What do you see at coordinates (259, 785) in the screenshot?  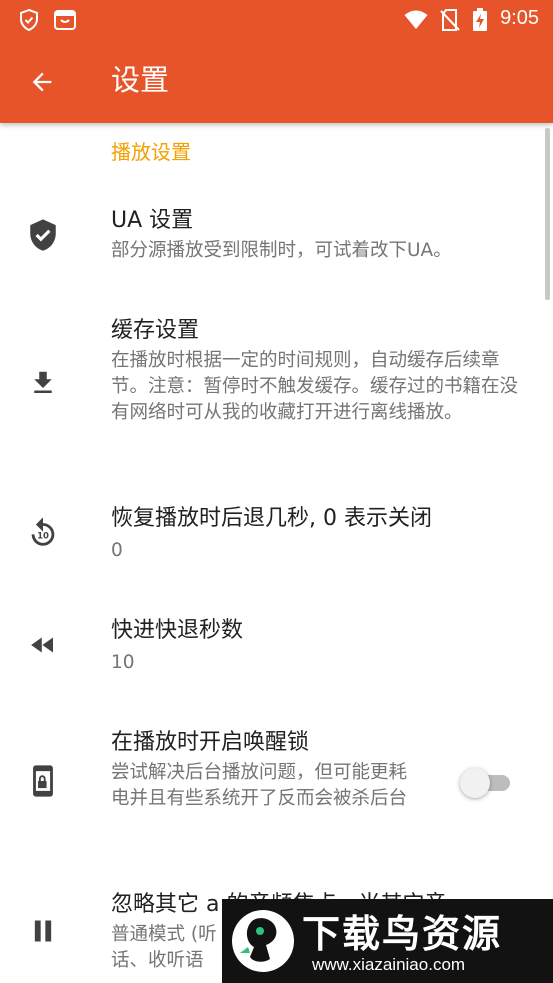 I see `pref-summary: 尝试解决后台播放问题，但可能更耗电并且有些系统开了反而会被杀后台` at bounding box center [259, 785].